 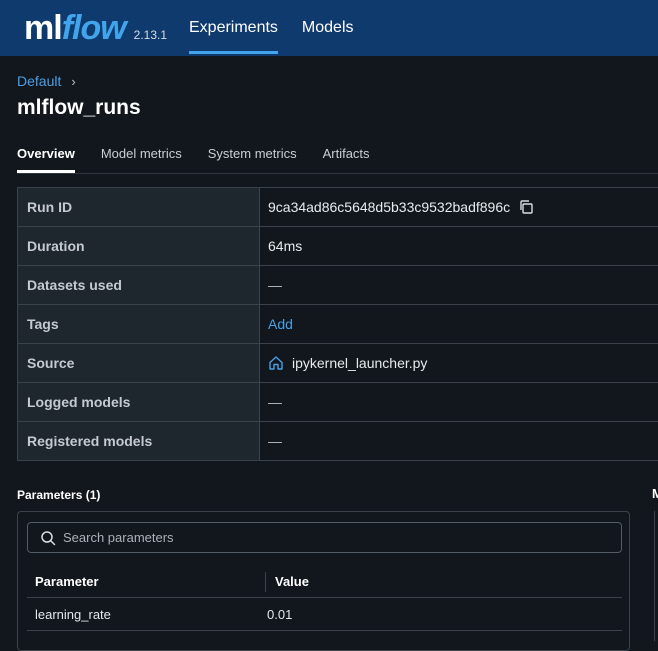 I want to click on registered-models-label: Registered models, so click(x=138, y=441).